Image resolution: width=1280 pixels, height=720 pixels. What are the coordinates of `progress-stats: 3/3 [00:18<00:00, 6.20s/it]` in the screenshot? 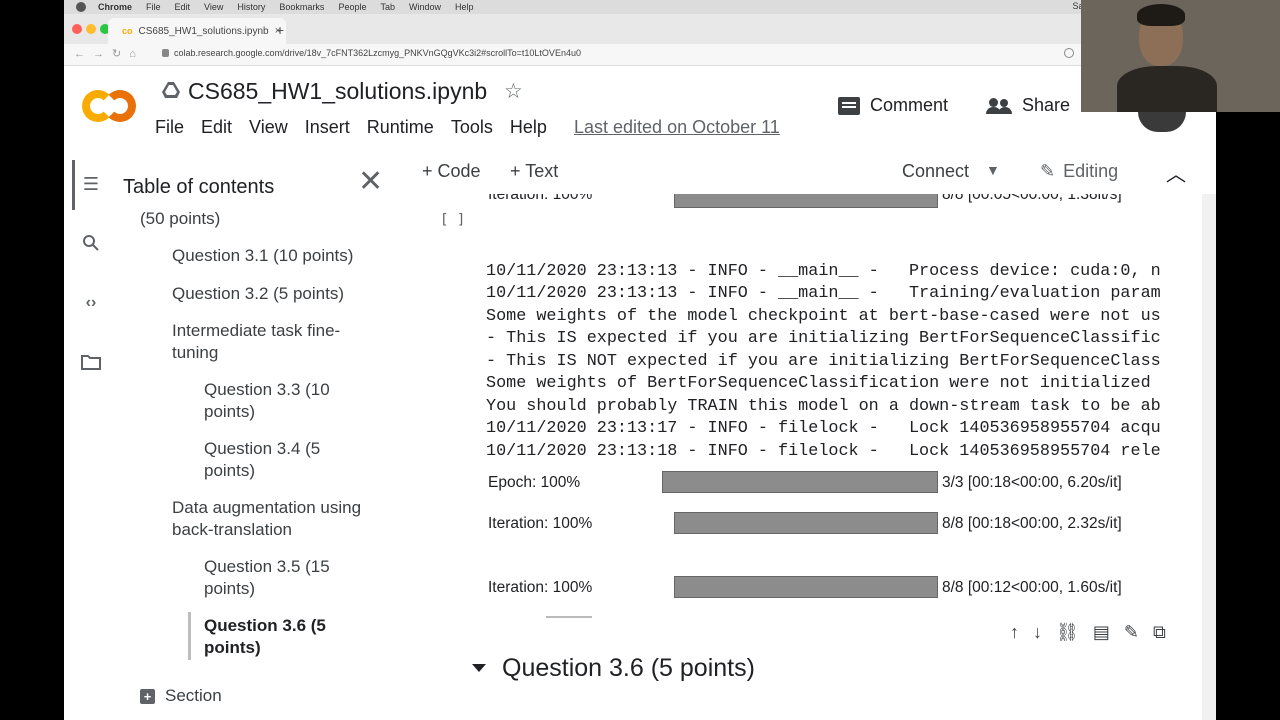 It's located at (1032, 482).